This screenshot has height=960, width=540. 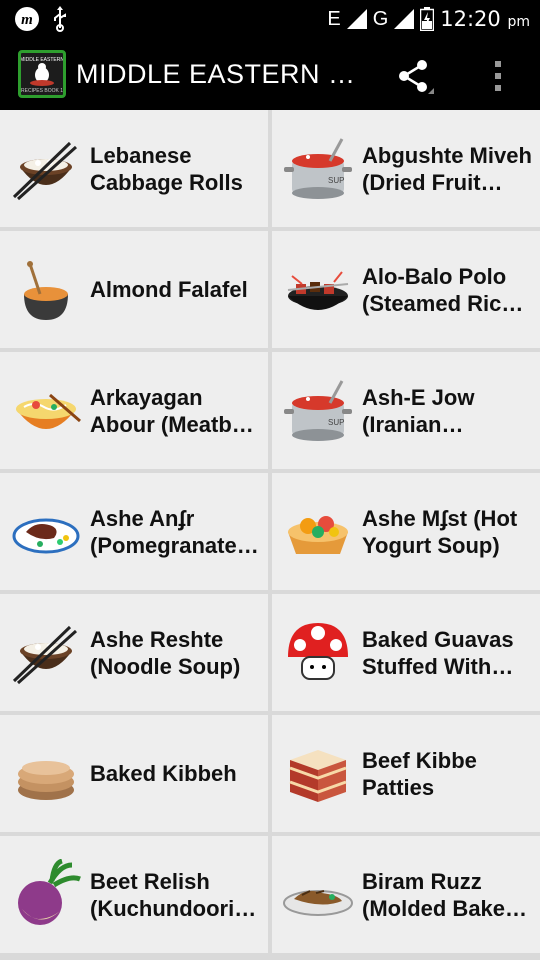 What do you see at coordinates (42, 60) in the screenshot?
I see `svg-text: MIDDLE EASTERN` at bounding box center [42, 60].